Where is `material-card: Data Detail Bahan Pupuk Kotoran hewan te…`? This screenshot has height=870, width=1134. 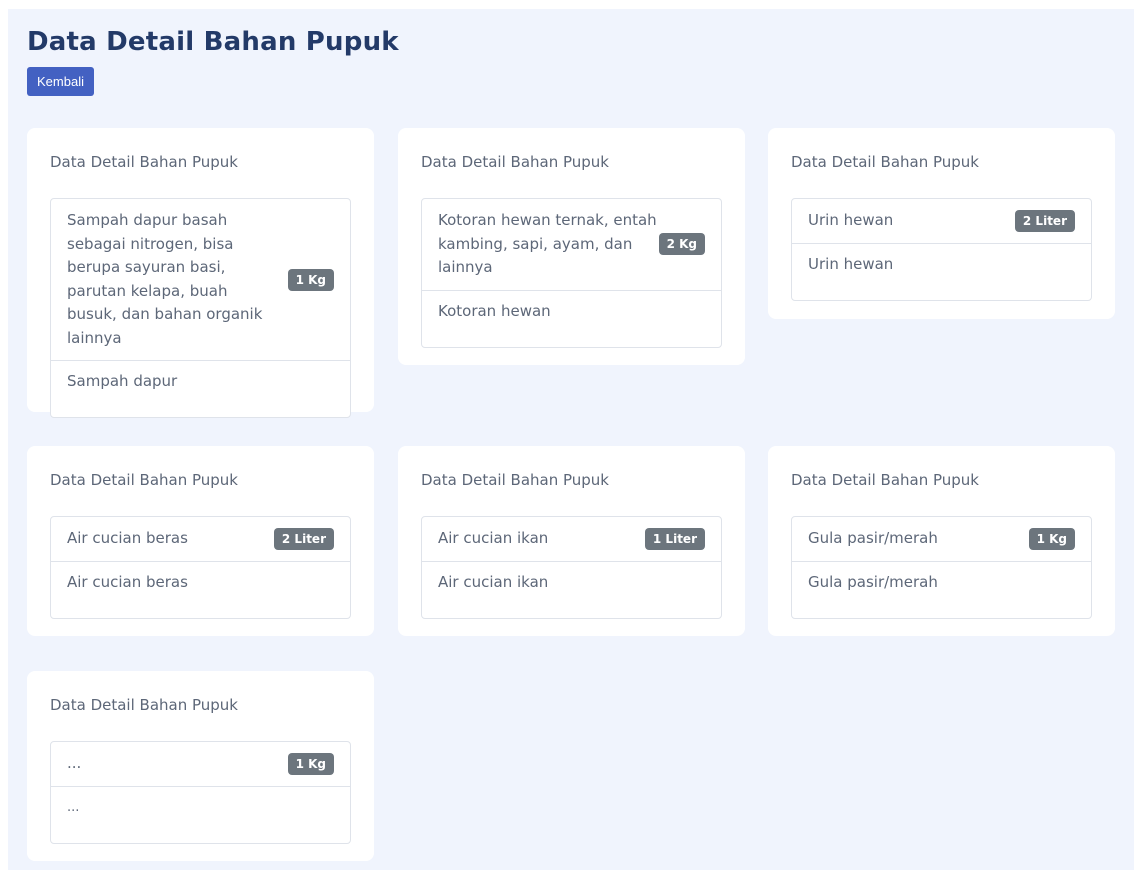
material-card: Data Detail Bahan Pupuk Kotoran hewan te… is located at coordinates (571, 246).